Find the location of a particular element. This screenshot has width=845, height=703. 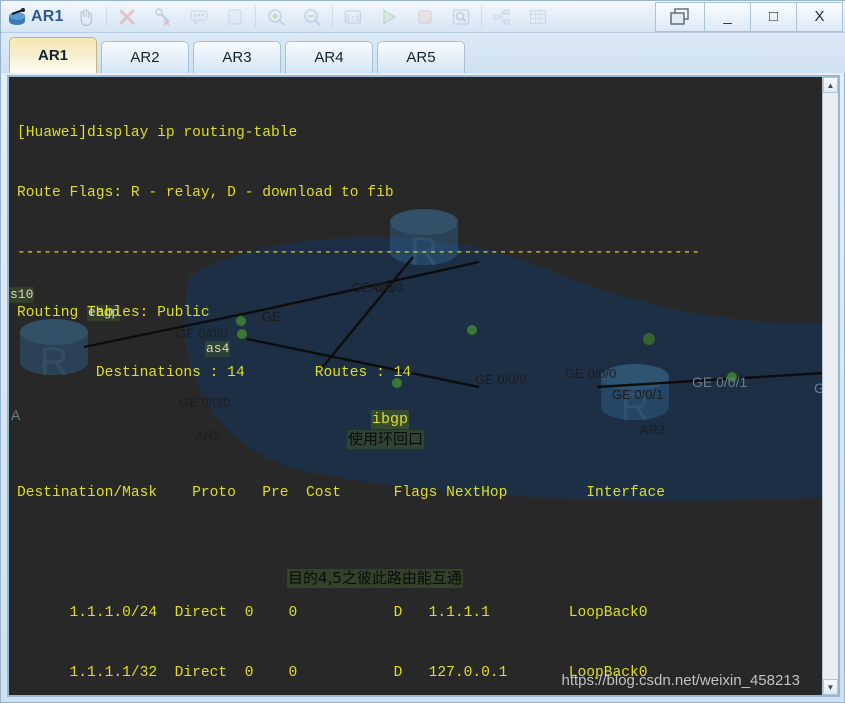

tab-label: AR3 is located at coordinates (237, 57).